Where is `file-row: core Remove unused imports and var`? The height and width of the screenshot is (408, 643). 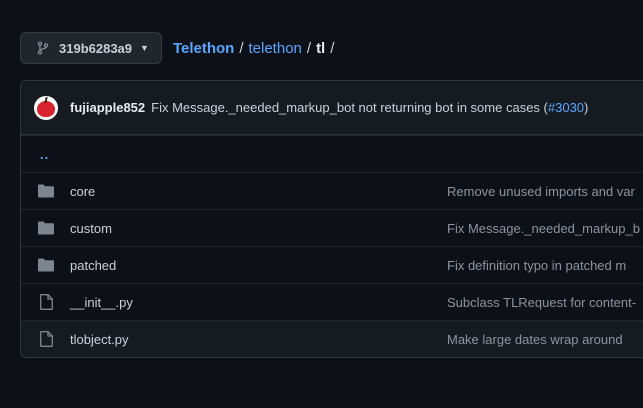 file-row: core Remove unused imports and var is located at coordinates (332, 190).